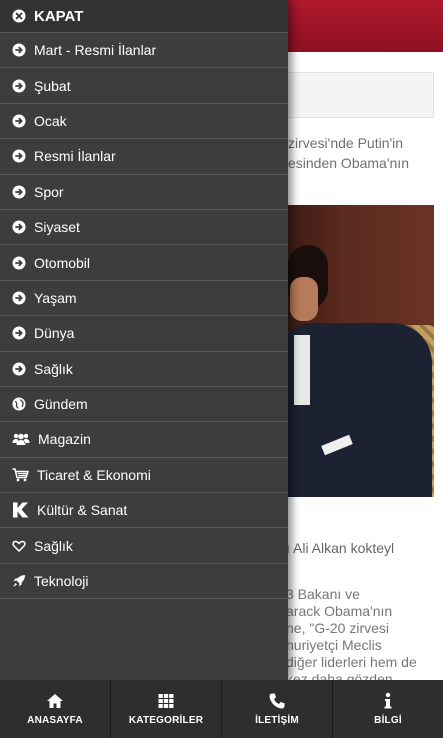 This screenshot has width=443, height=738. Describe the element at coordinates (334, 645) in the screenshot. I see `article-body-line: huriyetçi Meclis` at that location.